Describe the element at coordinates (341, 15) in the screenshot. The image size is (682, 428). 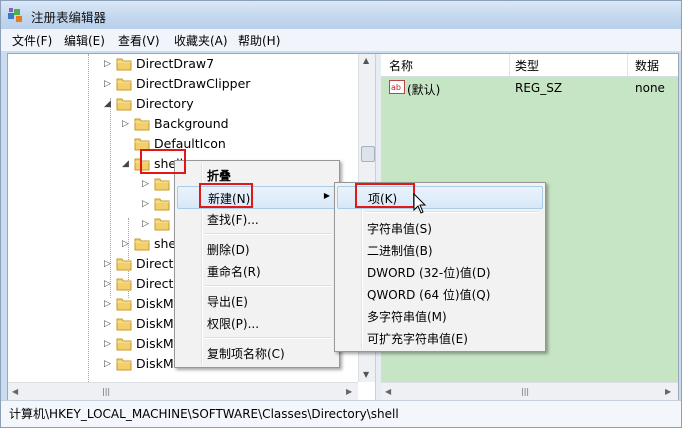
I see `title-bar: 注册表编辑器` at that location.